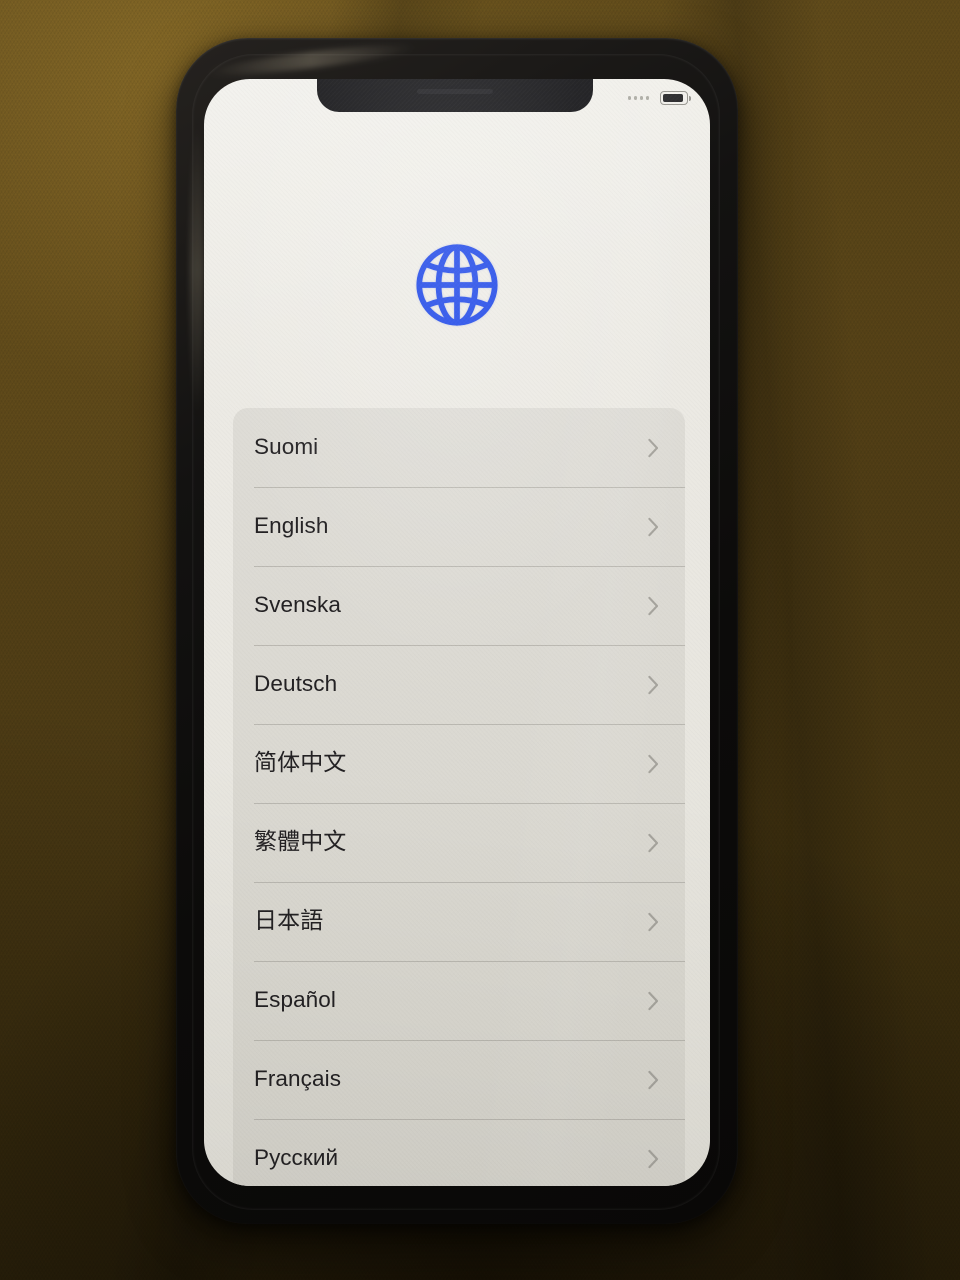 This screenshot has width=960, height=1280. Describe the element at coordinates (459, 921) in the screenshot. I see `language-row: 日本語` at that location.